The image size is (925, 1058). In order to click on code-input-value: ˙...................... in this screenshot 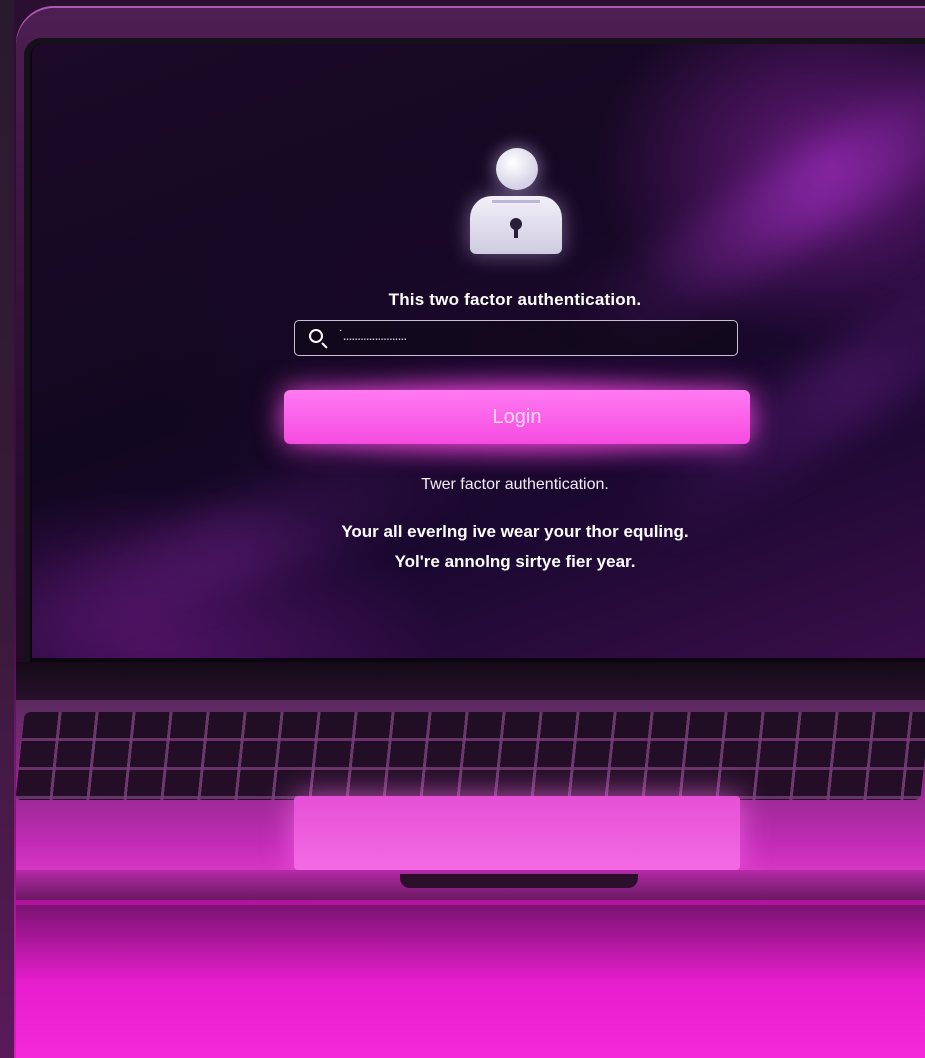, I will do `click(373, 335)`.